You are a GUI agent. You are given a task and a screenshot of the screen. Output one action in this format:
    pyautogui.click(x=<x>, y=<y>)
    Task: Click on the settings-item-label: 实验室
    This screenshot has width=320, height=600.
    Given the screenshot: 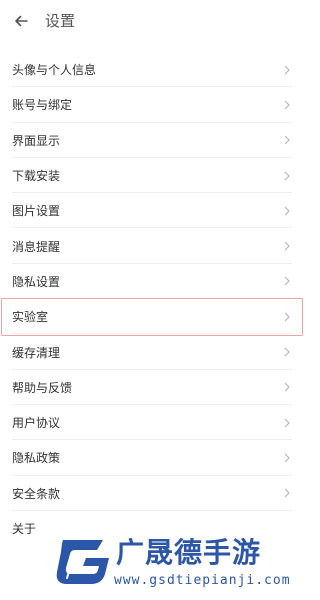 What is the action you would take?
    pyautogui.click(x=30, y=317)
    